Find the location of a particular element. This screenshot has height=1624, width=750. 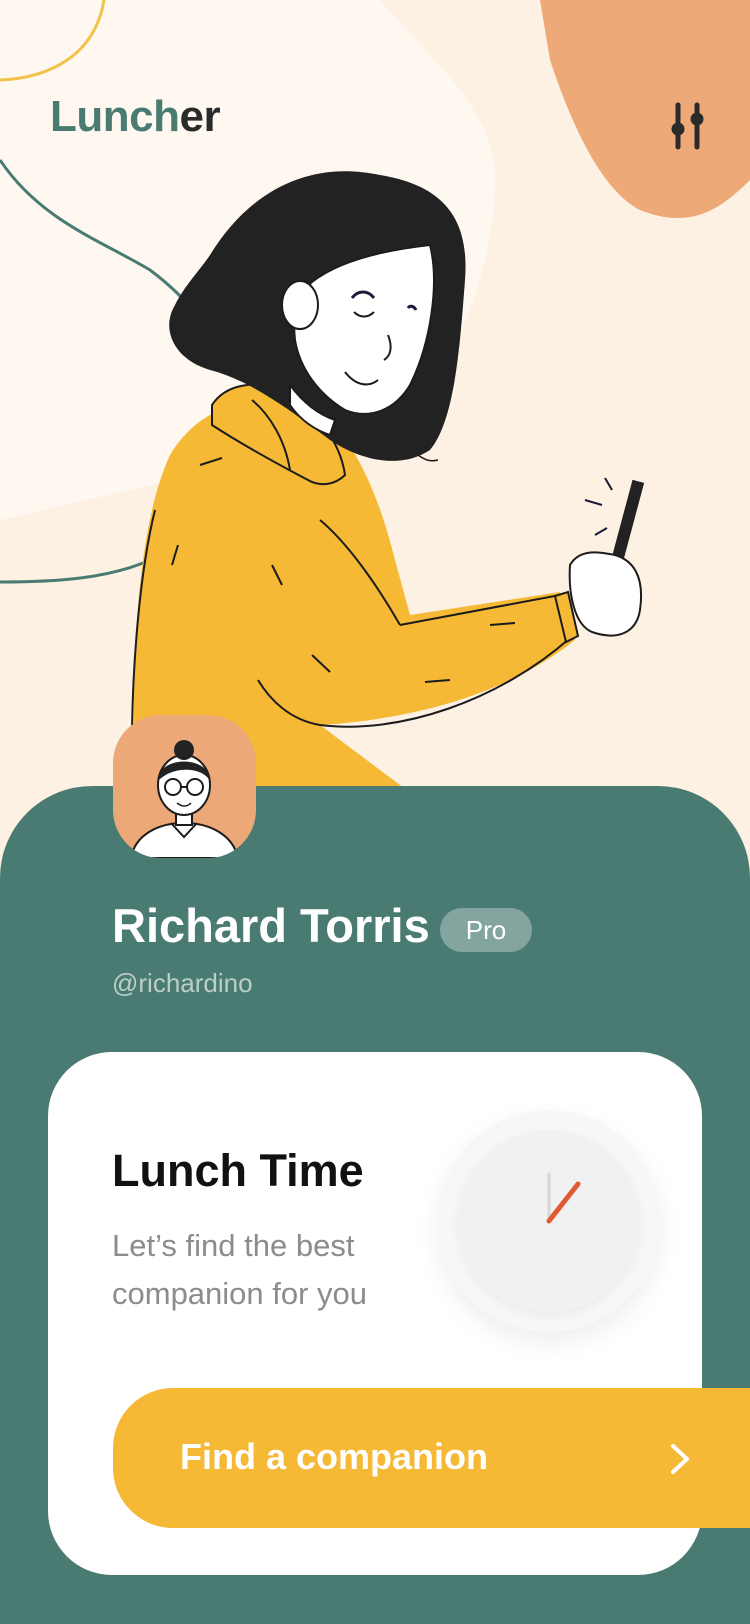

pro-badge: Pro is located at coordinates (486, 930).